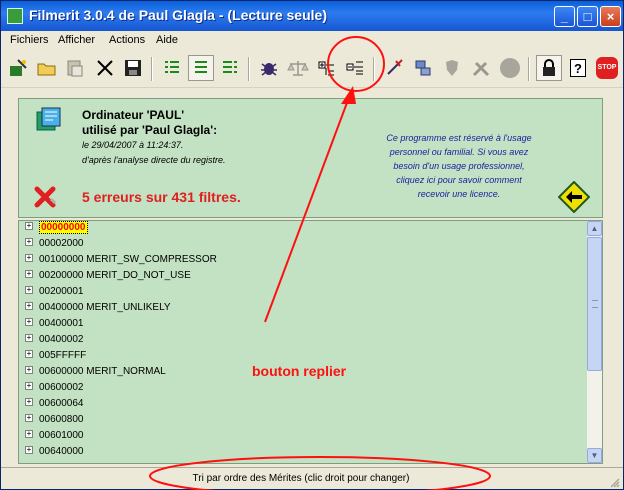 Image resolution: width=624 pixels, height=490 pixels. What do you see at coordinates (594, 455) in the screenshot?
I see `scroll-down-button: ▼` at bounding box center [594, 455].